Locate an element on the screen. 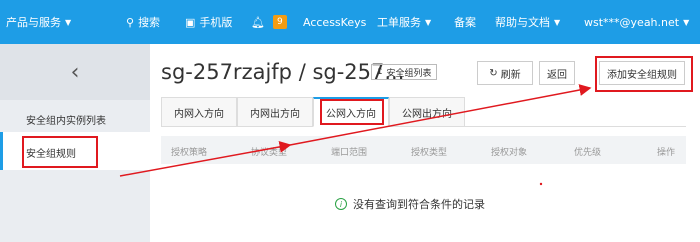 This screenshot has height=242, width=700. accesskeys-label: AccessKeys is located at coordinates (335, 22).